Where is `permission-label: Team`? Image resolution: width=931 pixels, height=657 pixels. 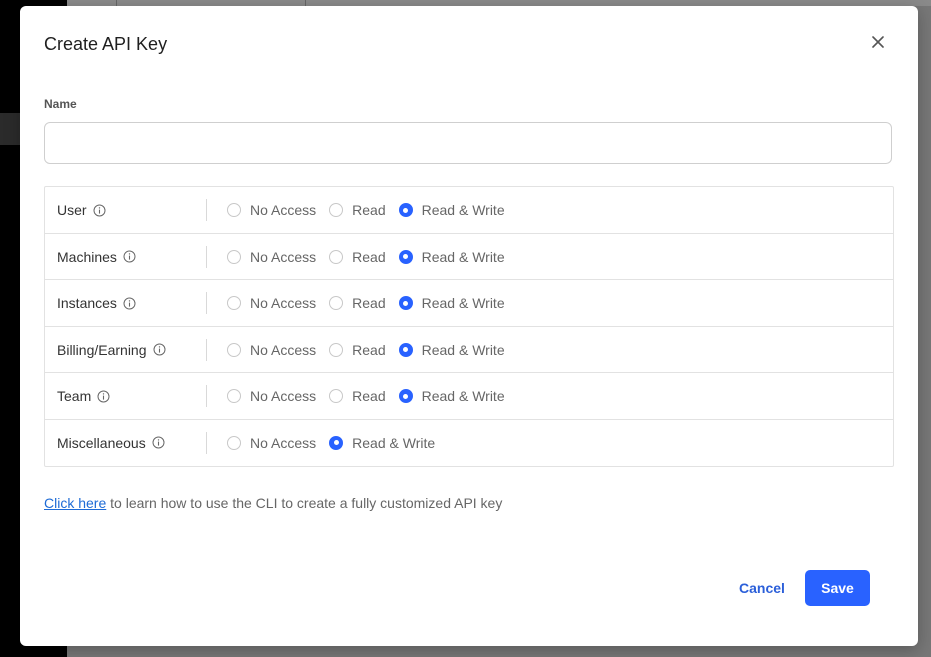
permission-label: Team is located at coordinates (83, 396).